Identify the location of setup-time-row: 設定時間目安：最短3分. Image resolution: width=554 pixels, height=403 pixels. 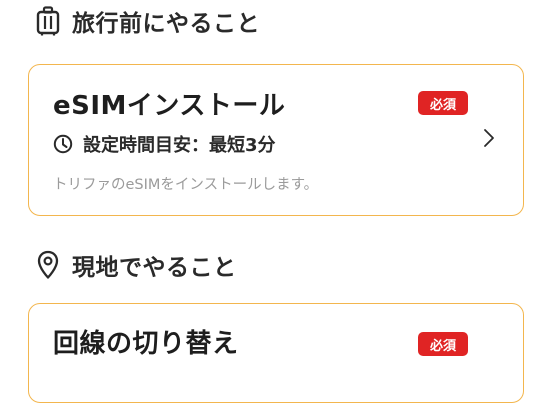
(164, 144).